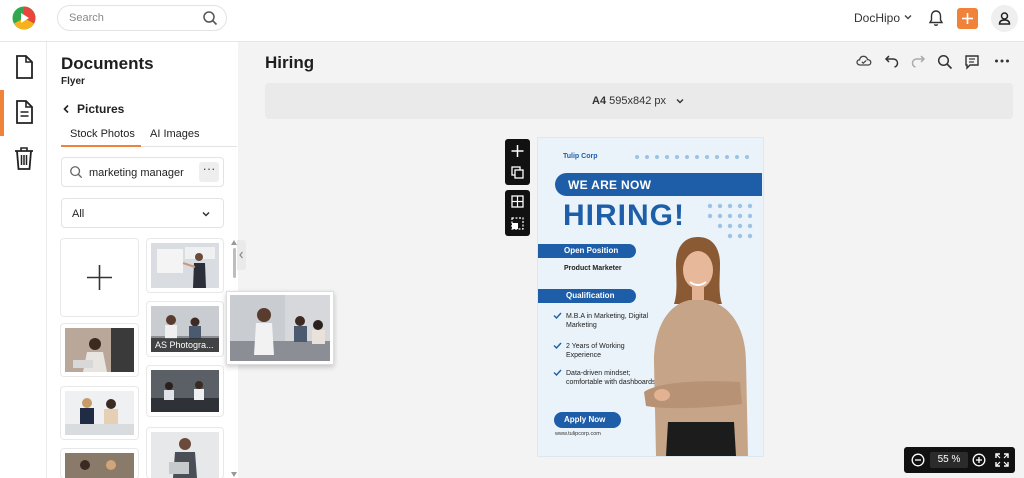 This screenshot has height=478, width=1024. What do you see at coordinates (517, 151) in the screenshot?
I see `add-page-icon` at bounding box center [517, 151].